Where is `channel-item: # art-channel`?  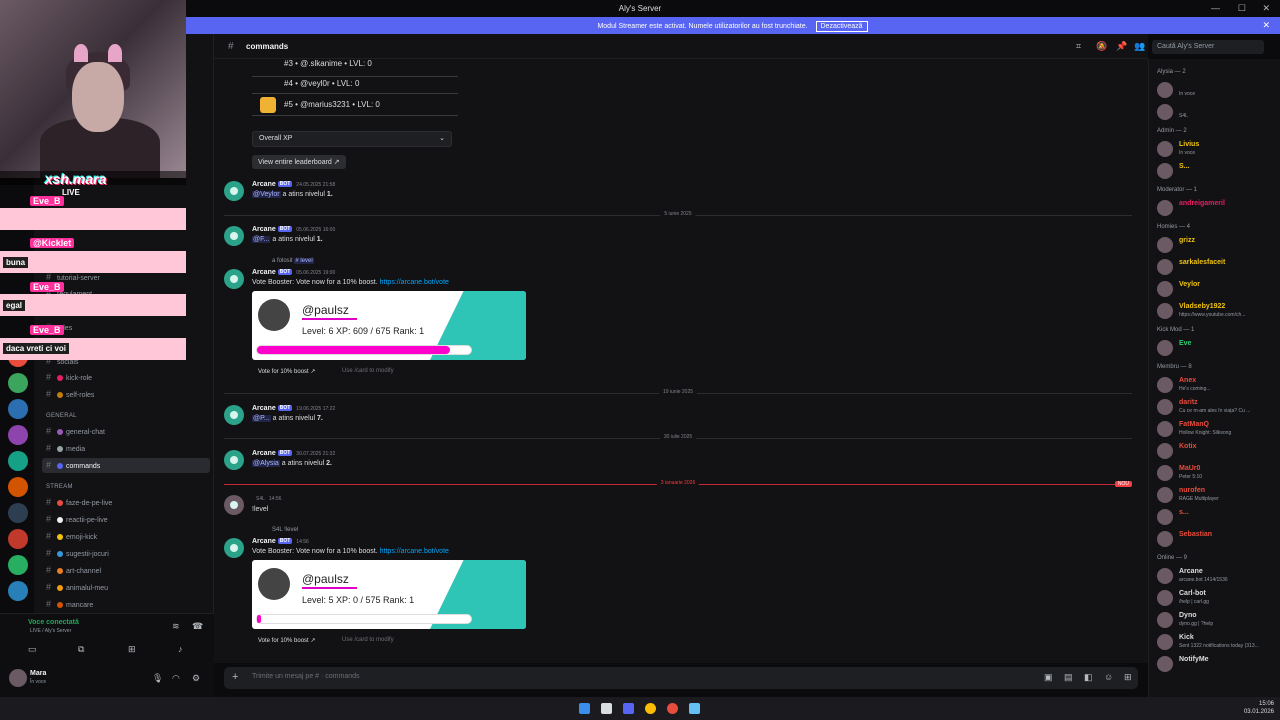
channel-item: # art-channel is located at coordinates (126, 570).